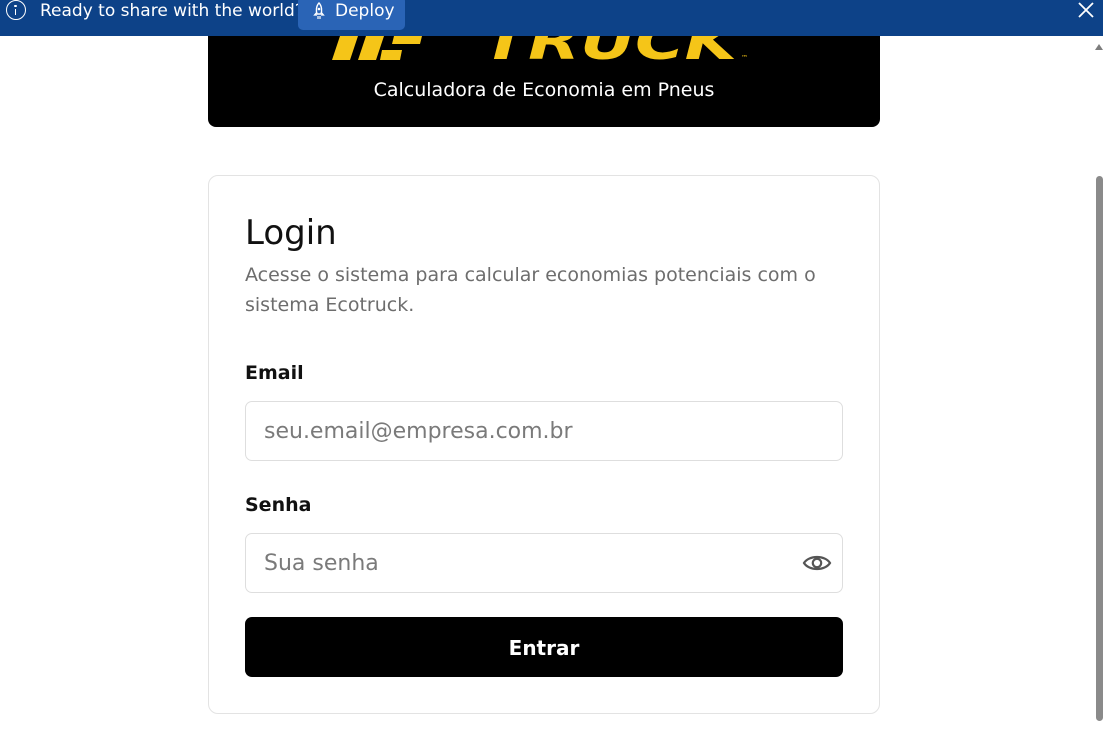 The height and width of the screenshot is (737, 1103). I want to click on svg-text: ™, so click(744, 58).